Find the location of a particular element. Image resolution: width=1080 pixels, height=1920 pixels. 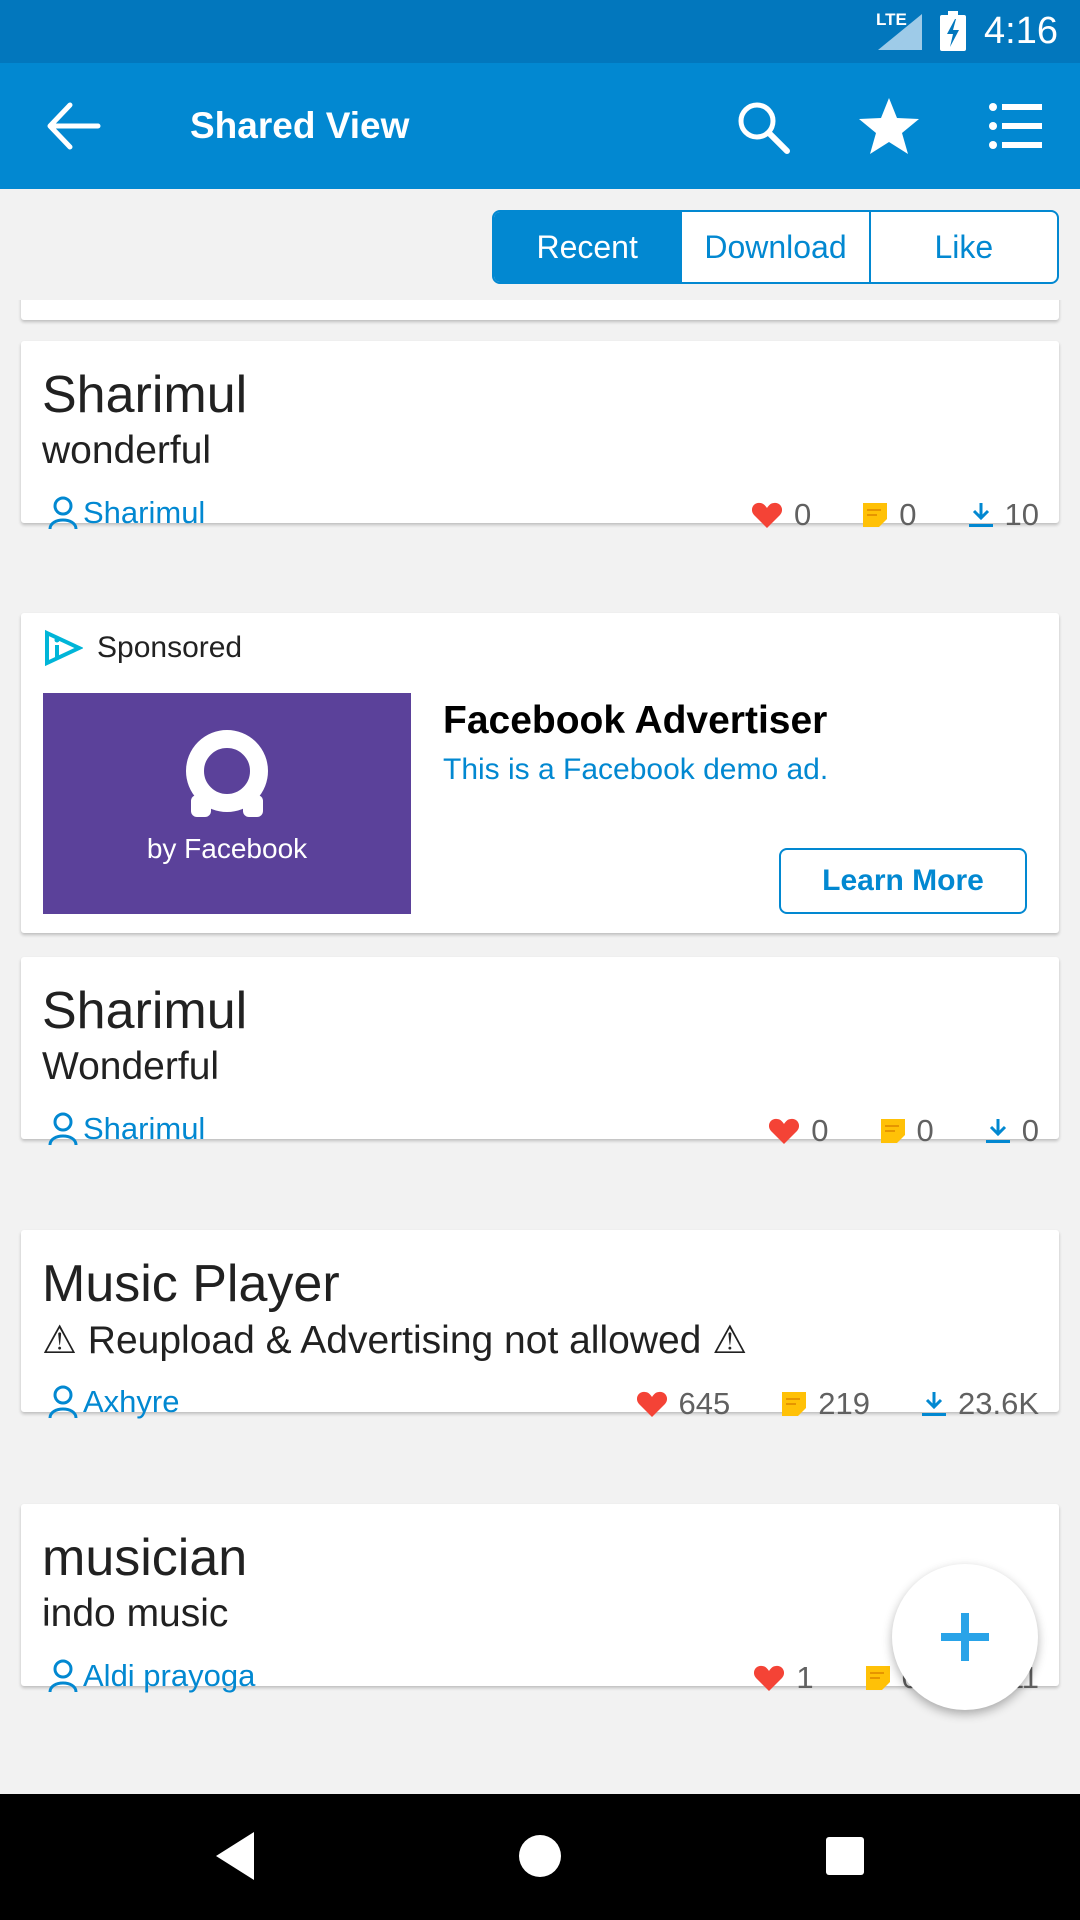

post-description: Wonderful is located at coordinates (131, 1066).